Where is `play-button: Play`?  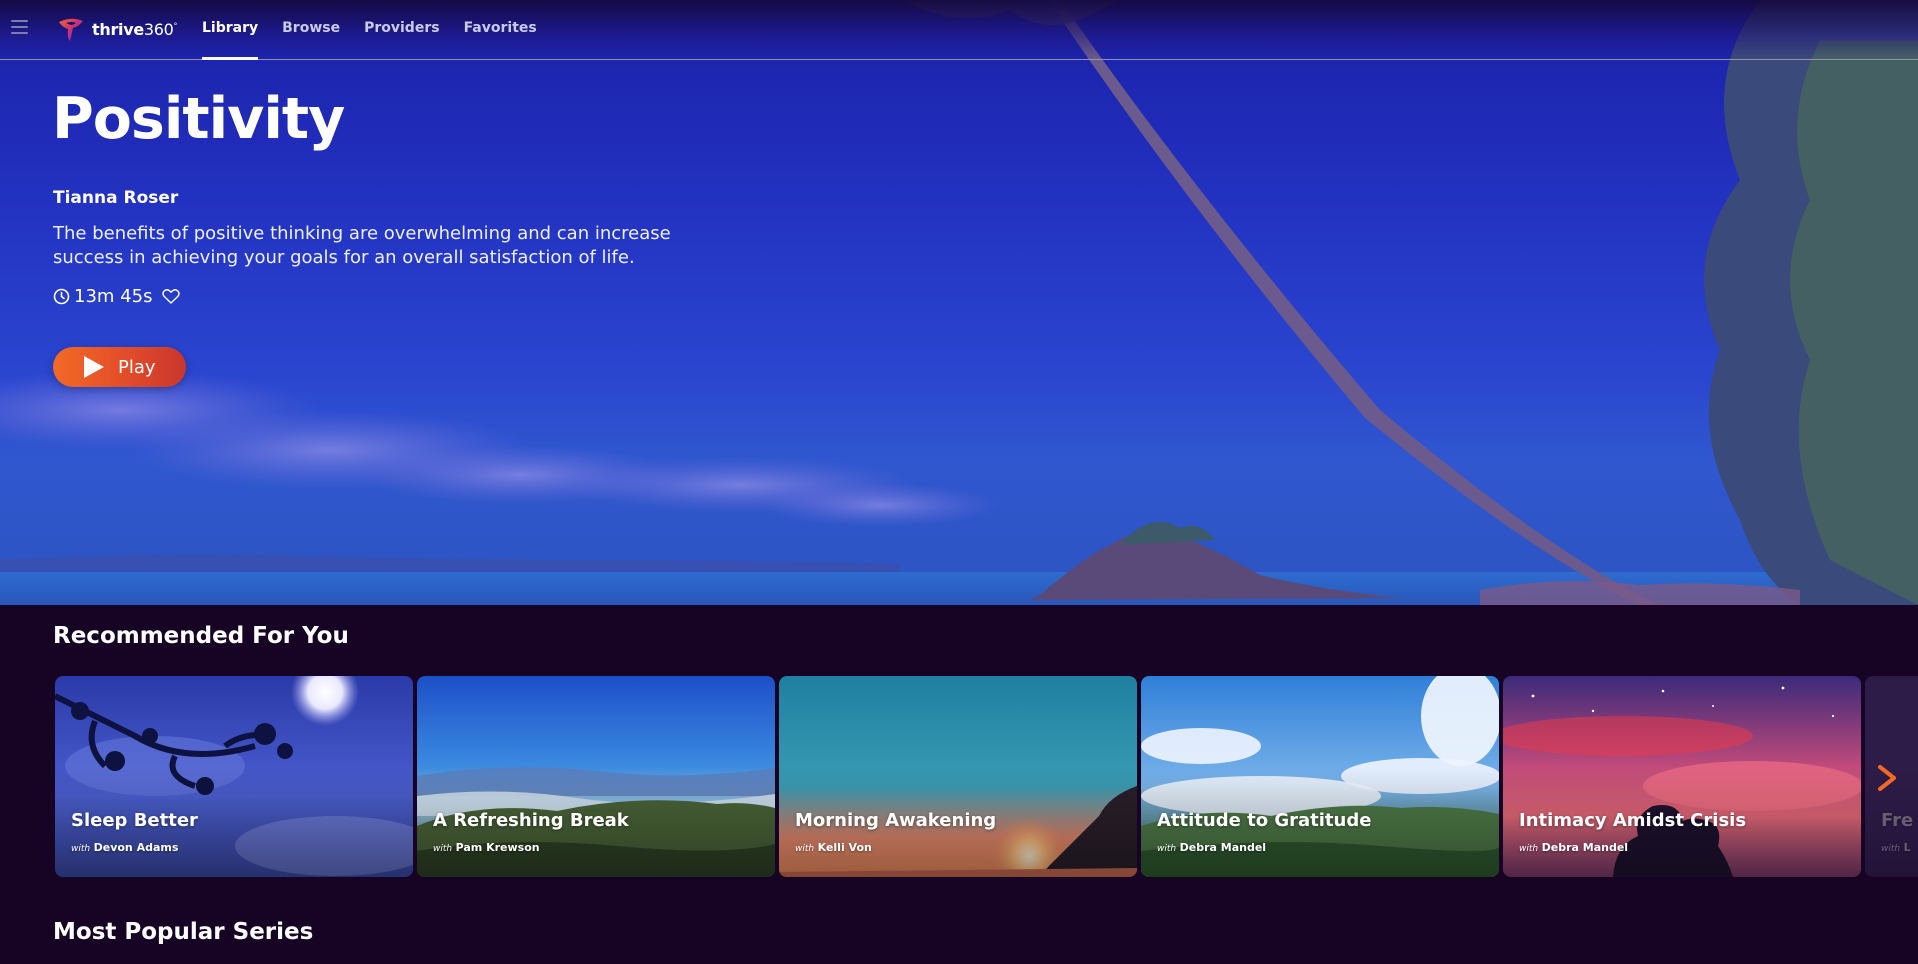
play-button: Play is located at coordinates (119, 367).